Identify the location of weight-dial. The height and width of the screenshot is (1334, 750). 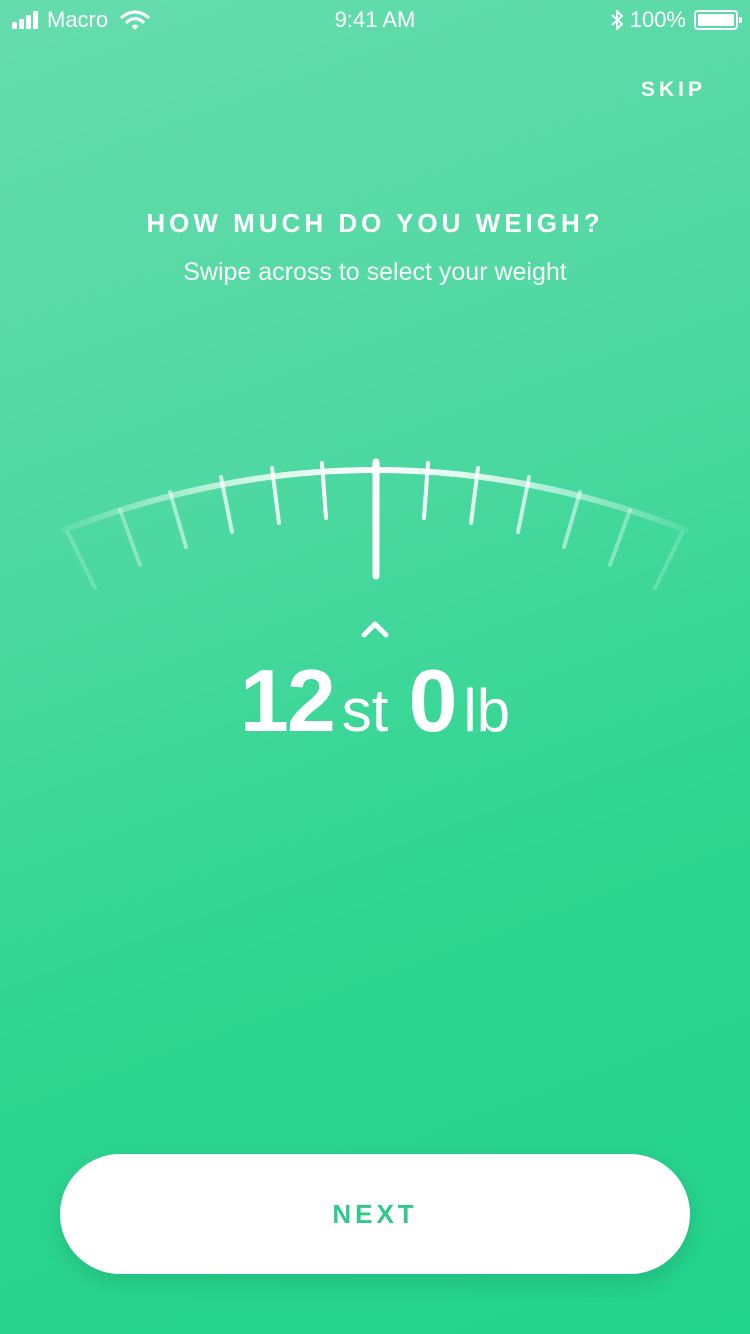
(375, 520).